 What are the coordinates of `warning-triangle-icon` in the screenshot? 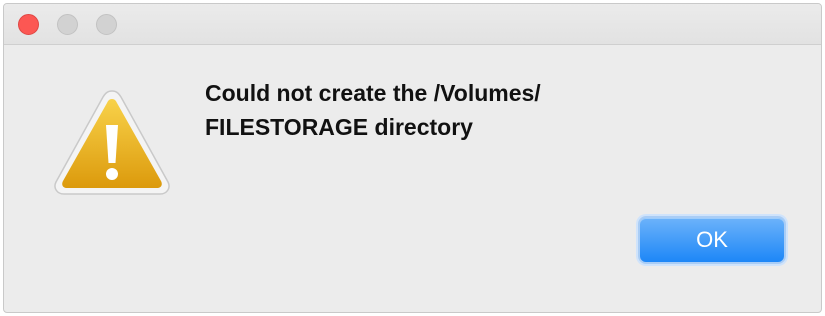 It's located at (112, 142).